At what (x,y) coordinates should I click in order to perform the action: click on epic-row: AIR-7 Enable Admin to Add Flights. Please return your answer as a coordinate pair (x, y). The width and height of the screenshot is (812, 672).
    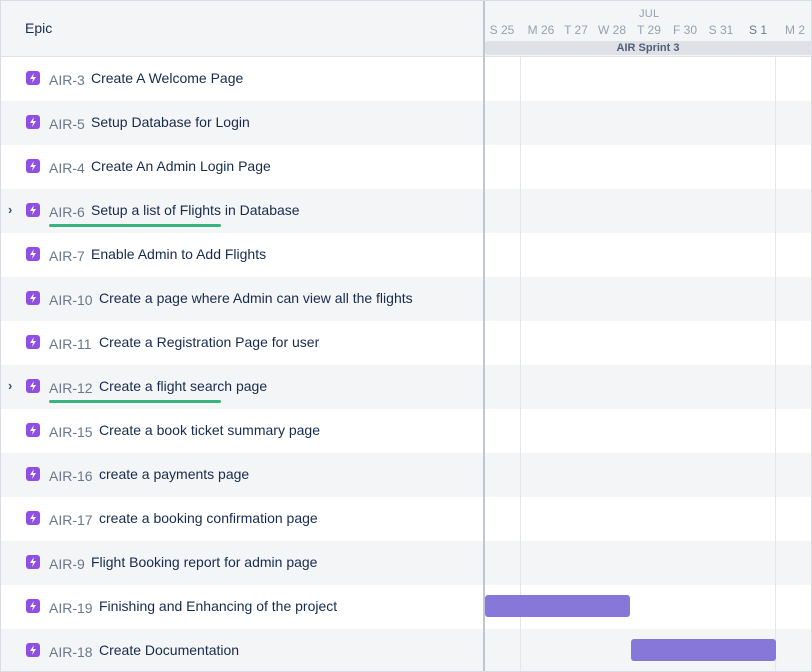
    Looking at the image, I should click on (406, 255).